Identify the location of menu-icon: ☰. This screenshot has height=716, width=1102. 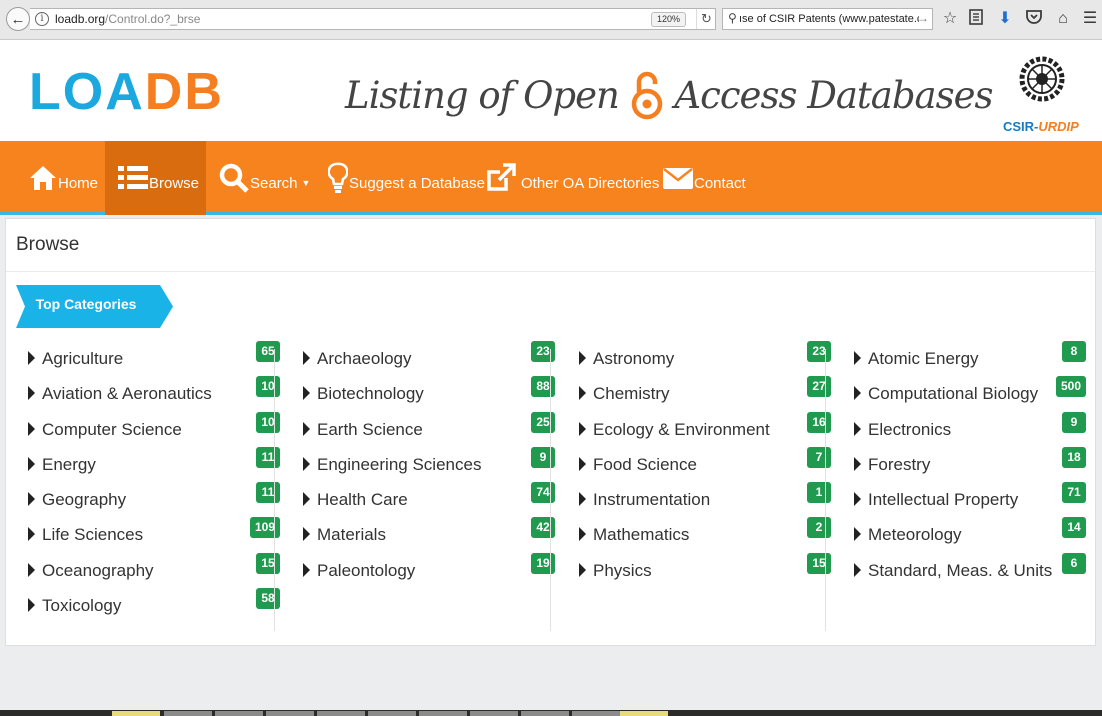
(1090, 19).